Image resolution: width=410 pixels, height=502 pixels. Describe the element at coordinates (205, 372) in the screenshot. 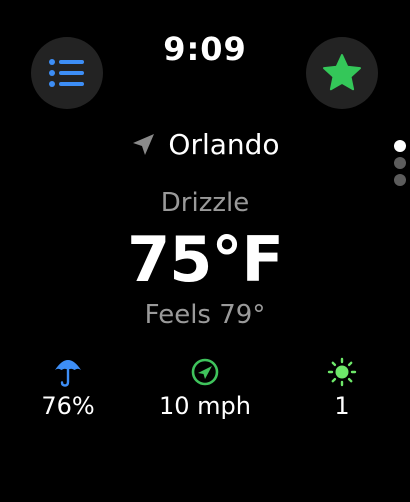

I see `wind-direction-icon` at that location.